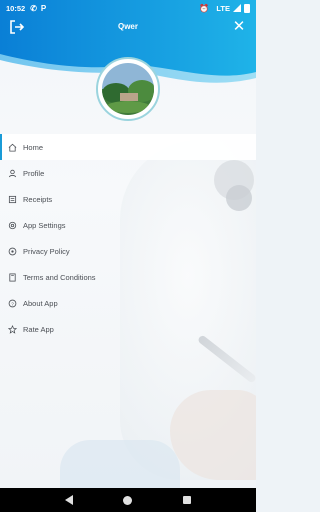 The image size is (320, 512). Describe the element at coordinates (128, 329) in the screenshot. I see `menu-item-rate-app: Rate App` at that location.